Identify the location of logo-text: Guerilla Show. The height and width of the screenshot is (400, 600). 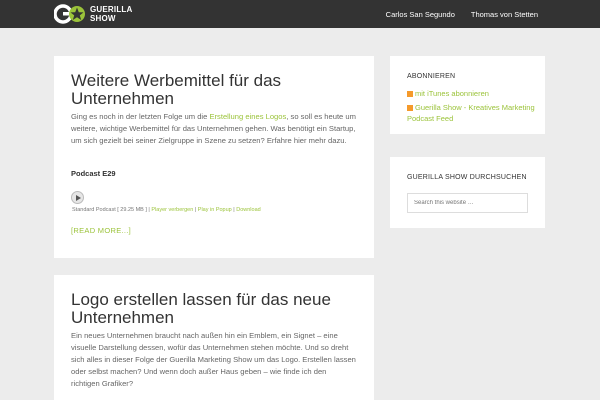
(111, 14).